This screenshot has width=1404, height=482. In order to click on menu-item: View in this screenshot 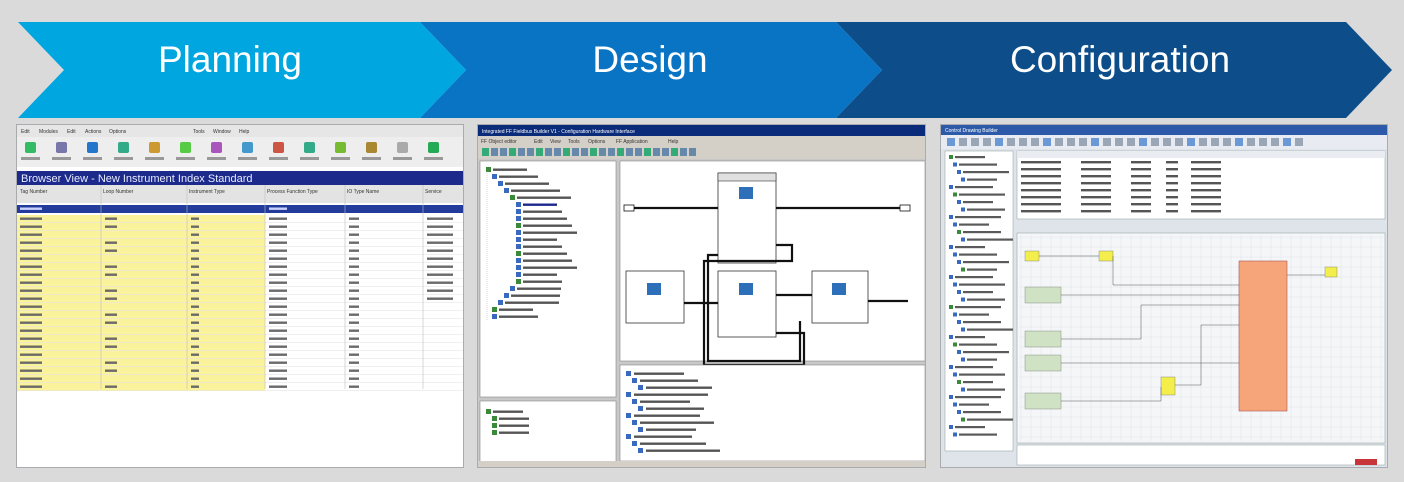, I will do `click(555, 142)`.